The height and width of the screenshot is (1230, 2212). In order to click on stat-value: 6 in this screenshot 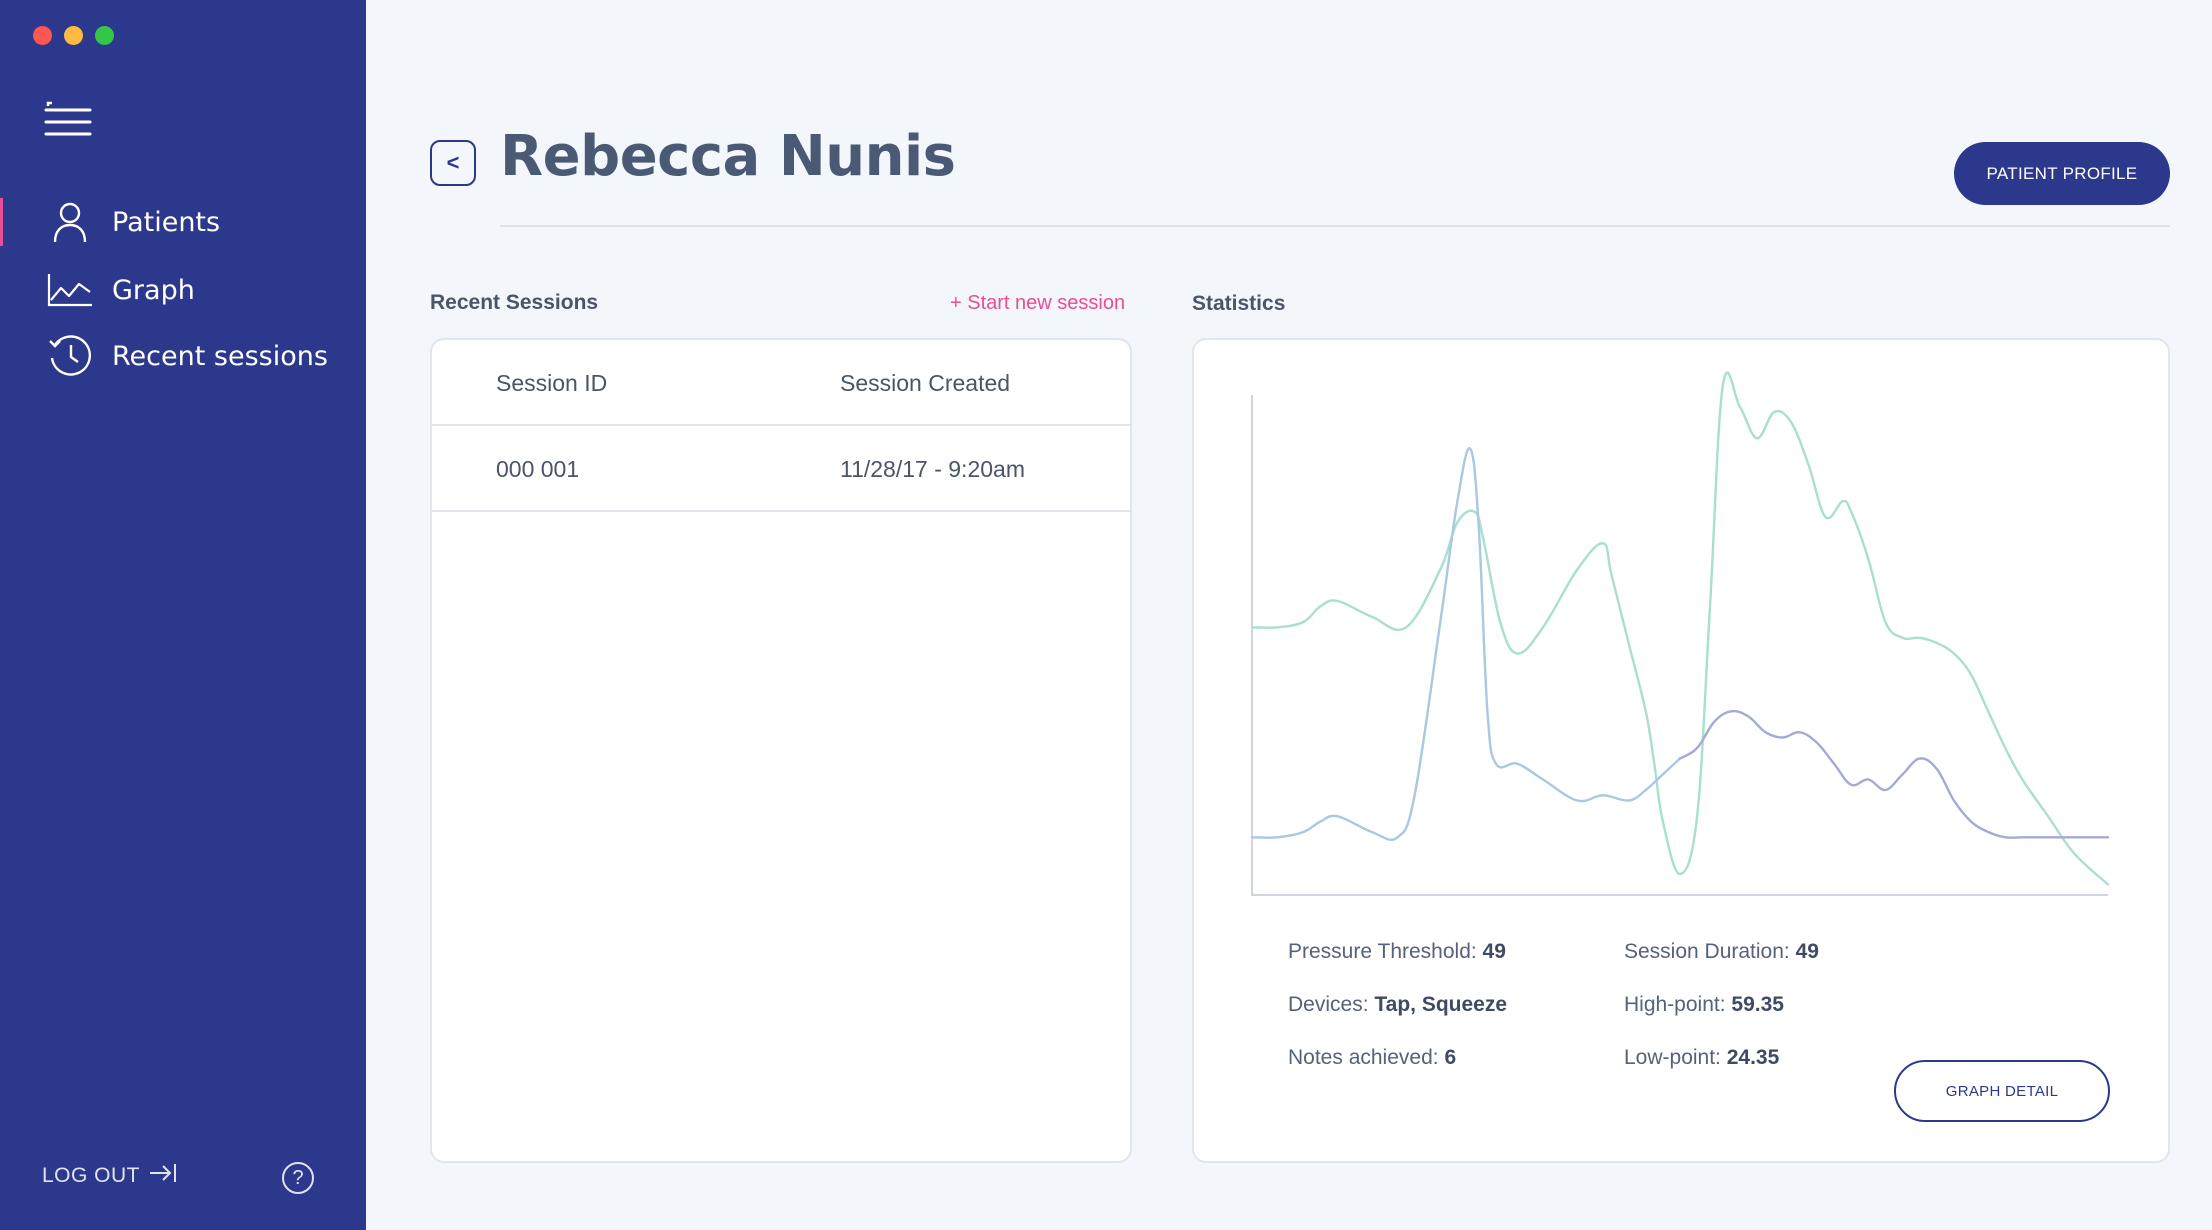, I will do `click(1450, 1057)`.